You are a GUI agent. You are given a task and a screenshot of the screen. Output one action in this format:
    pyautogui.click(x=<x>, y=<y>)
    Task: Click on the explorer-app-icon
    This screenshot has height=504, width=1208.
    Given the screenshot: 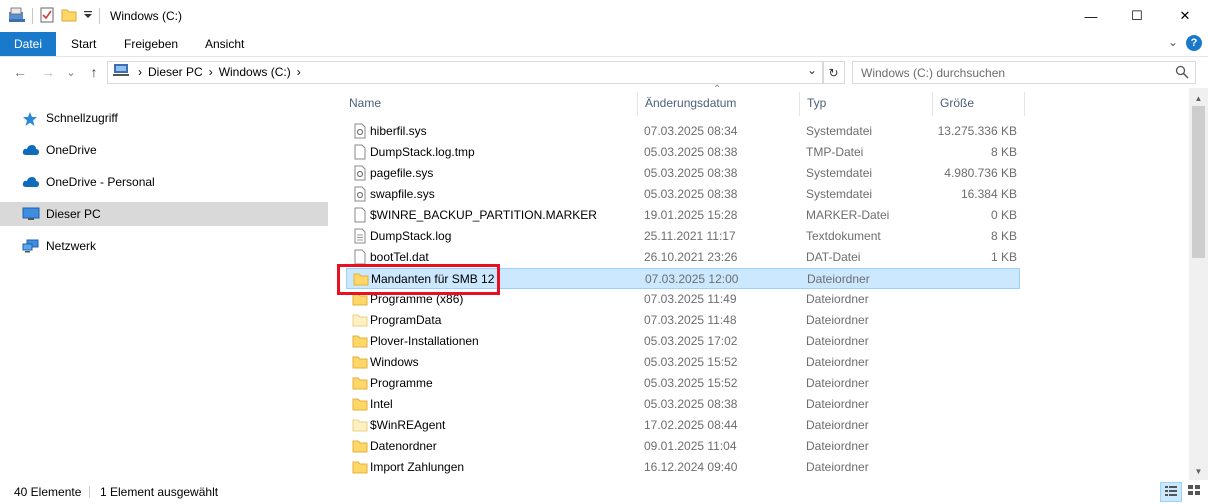 What is the action you would take?
    pyautogui.click(x=17, y=16)
    